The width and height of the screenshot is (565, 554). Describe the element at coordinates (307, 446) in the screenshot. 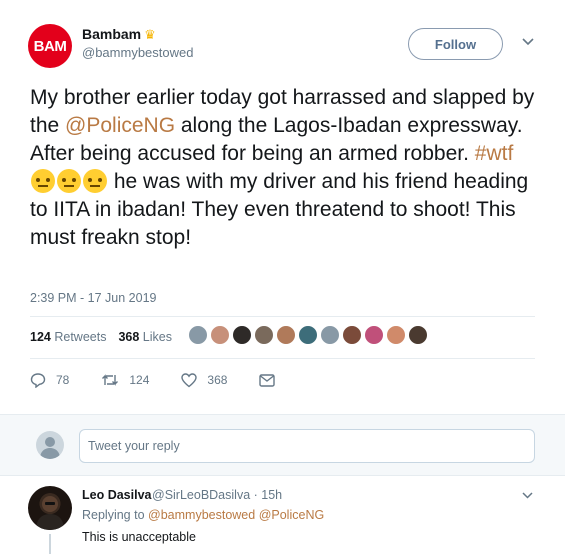

I see `reply-input: Tweet your reply` at that location.